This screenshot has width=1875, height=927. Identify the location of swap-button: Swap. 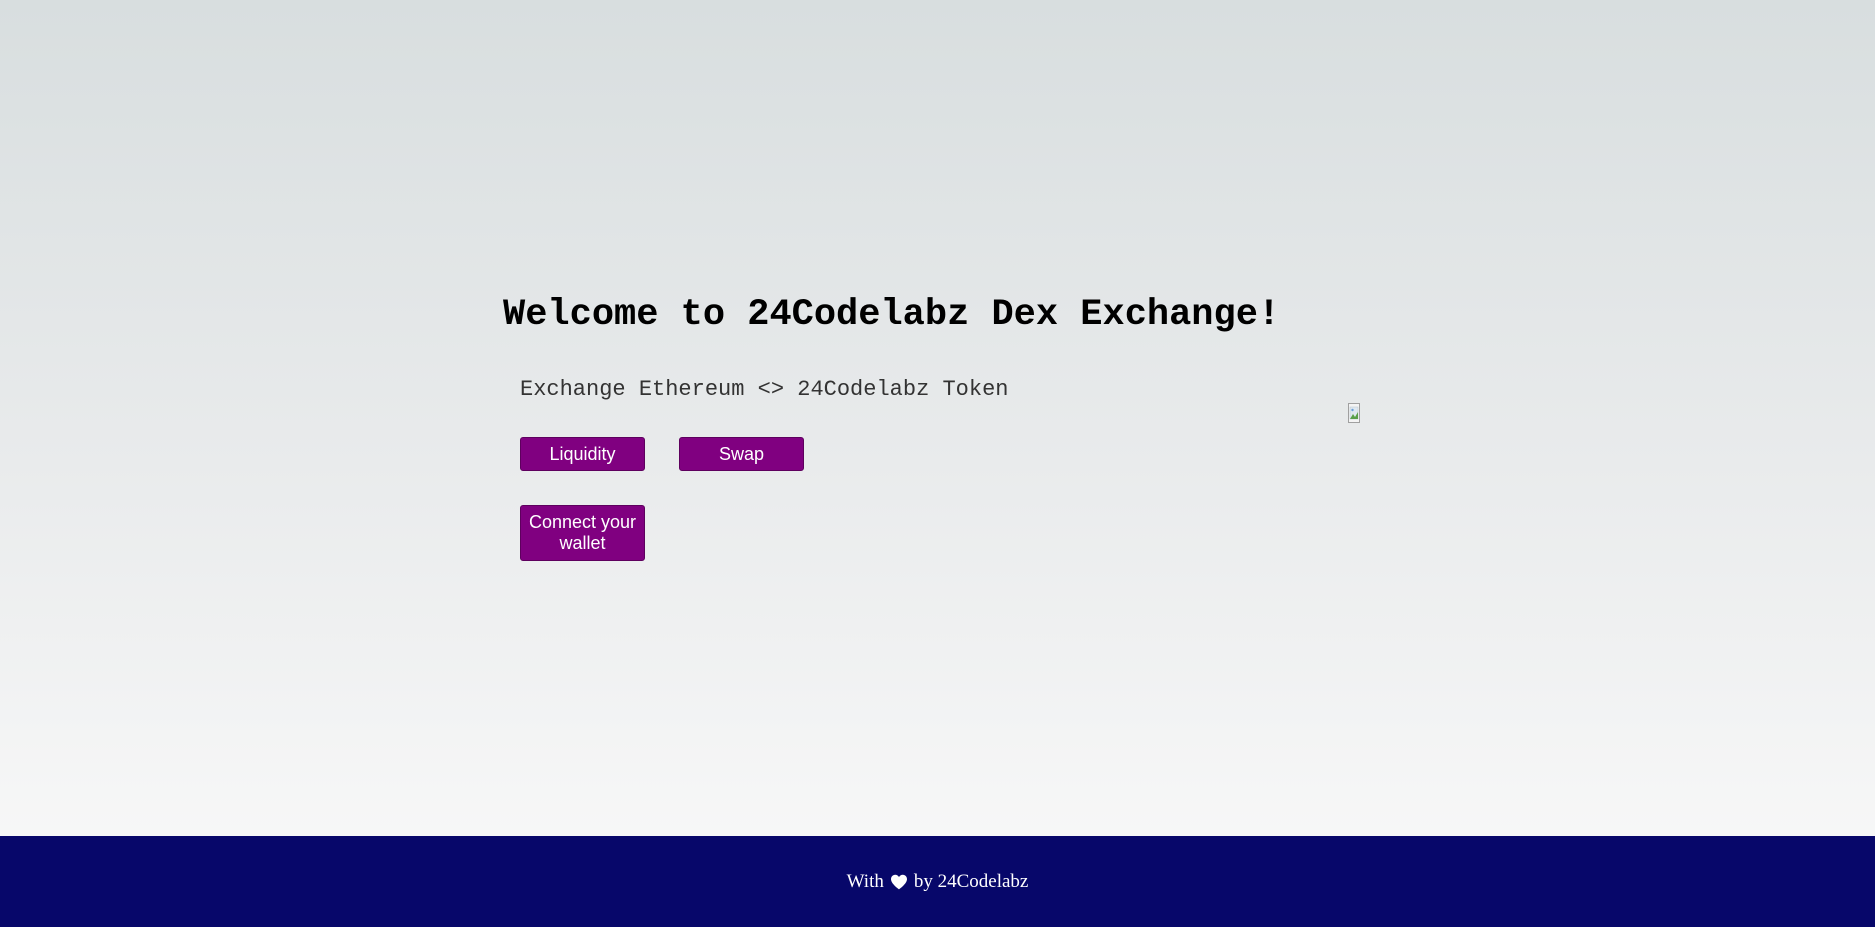
(741, 454).